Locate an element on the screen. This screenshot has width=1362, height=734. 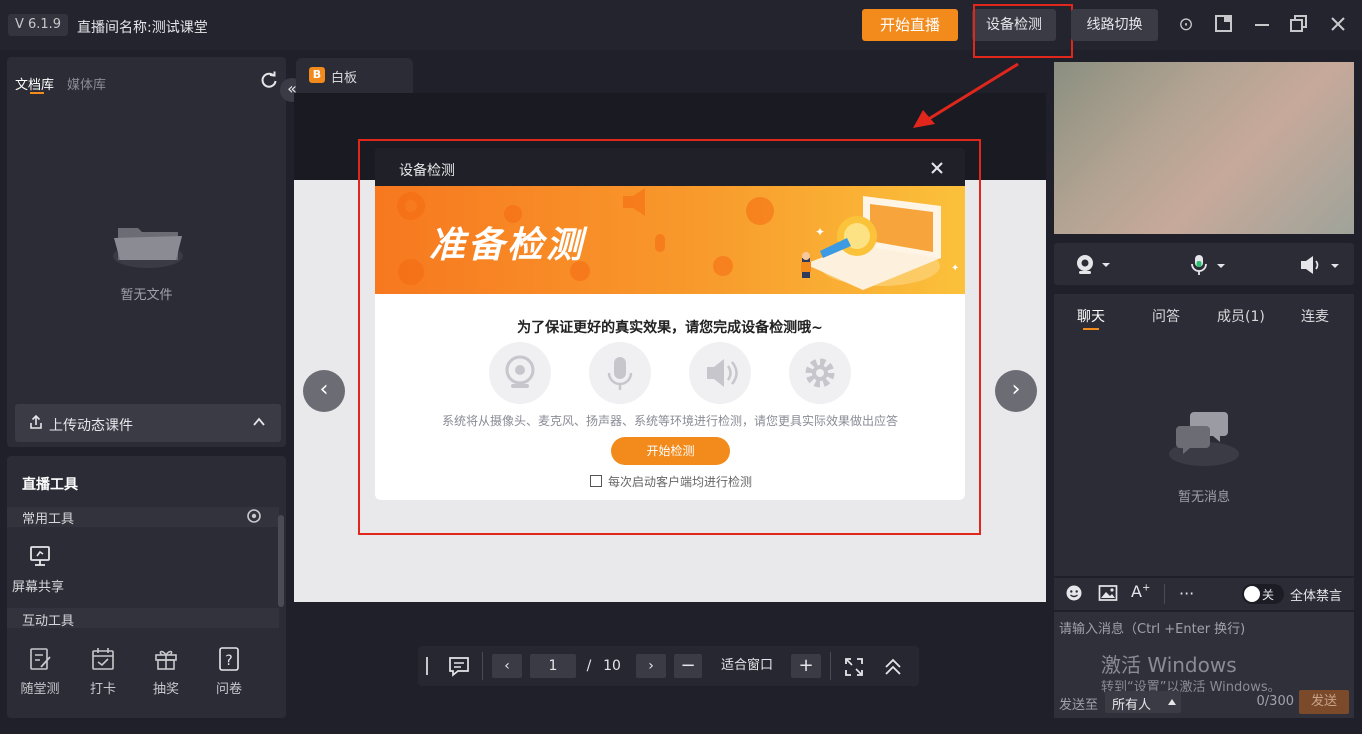
version-badge: V 6.1.9 is located at coordinates (38, 25).